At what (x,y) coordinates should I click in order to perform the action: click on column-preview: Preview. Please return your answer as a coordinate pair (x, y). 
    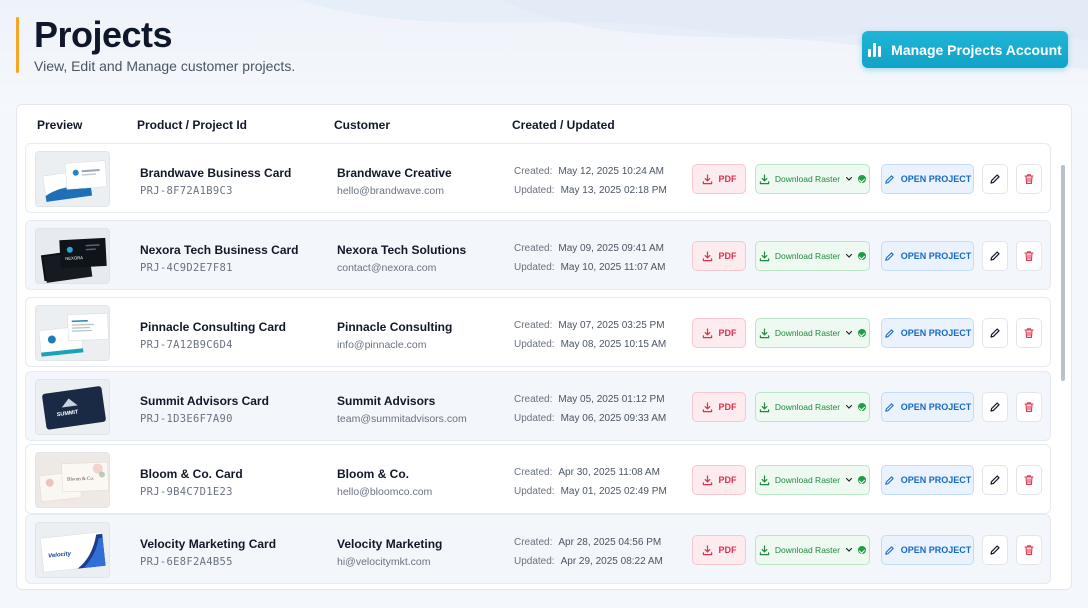
    Looking at the image, I should click on (60, 125).